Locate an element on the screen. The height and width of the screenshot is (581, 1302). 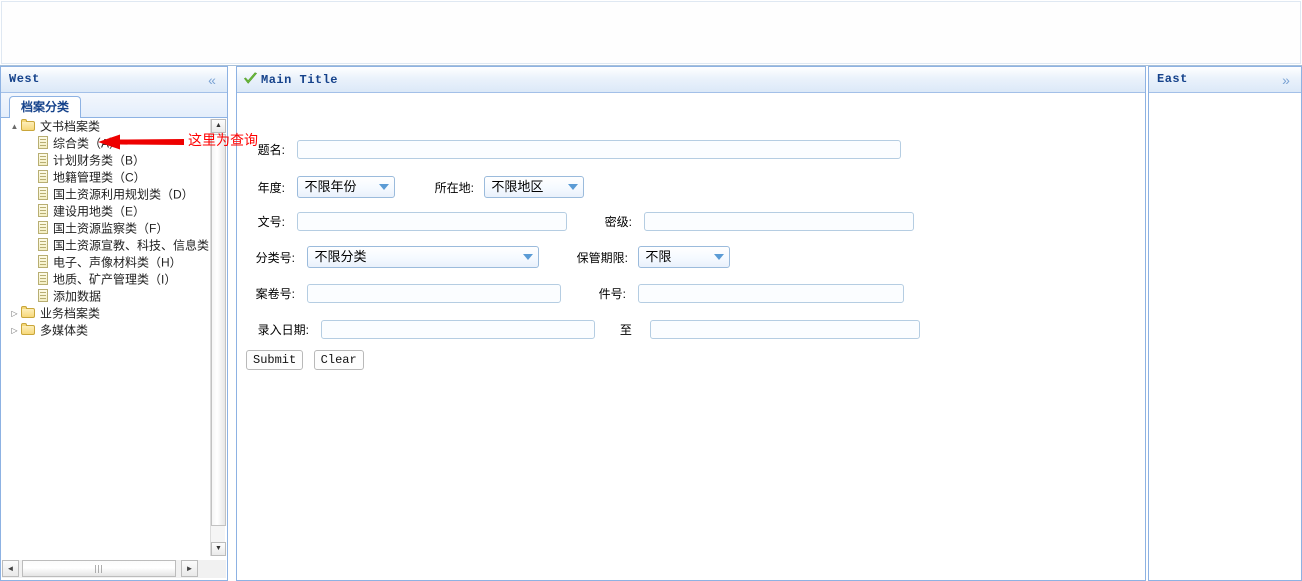
clear-button: Clear is located at coordinates (338, 360).